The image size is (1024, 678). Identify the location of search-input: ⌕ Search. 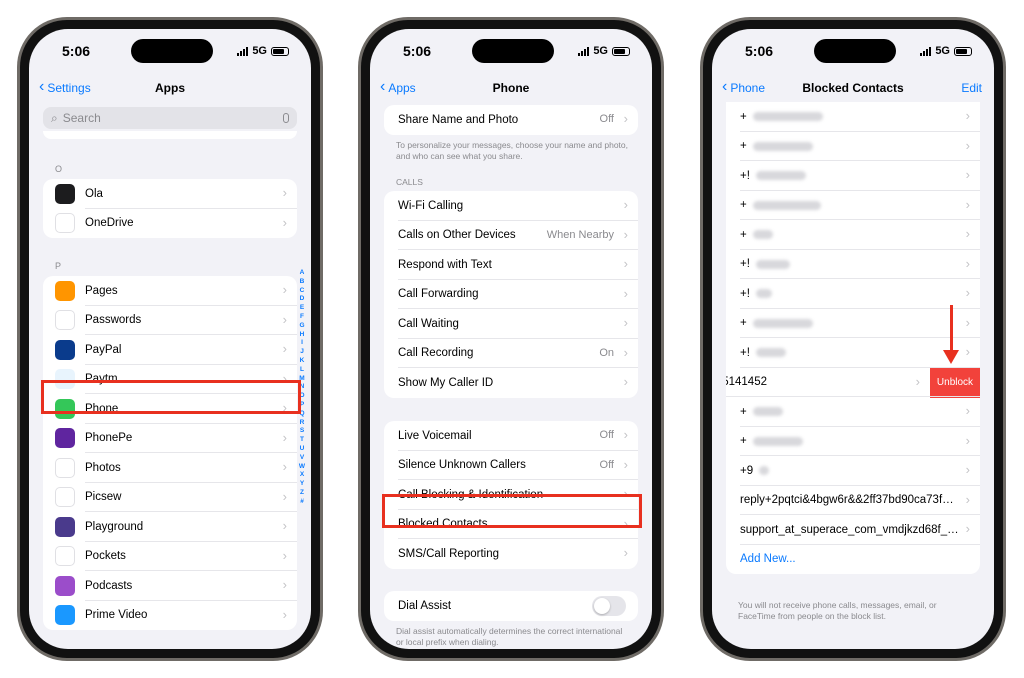
(170, 118).